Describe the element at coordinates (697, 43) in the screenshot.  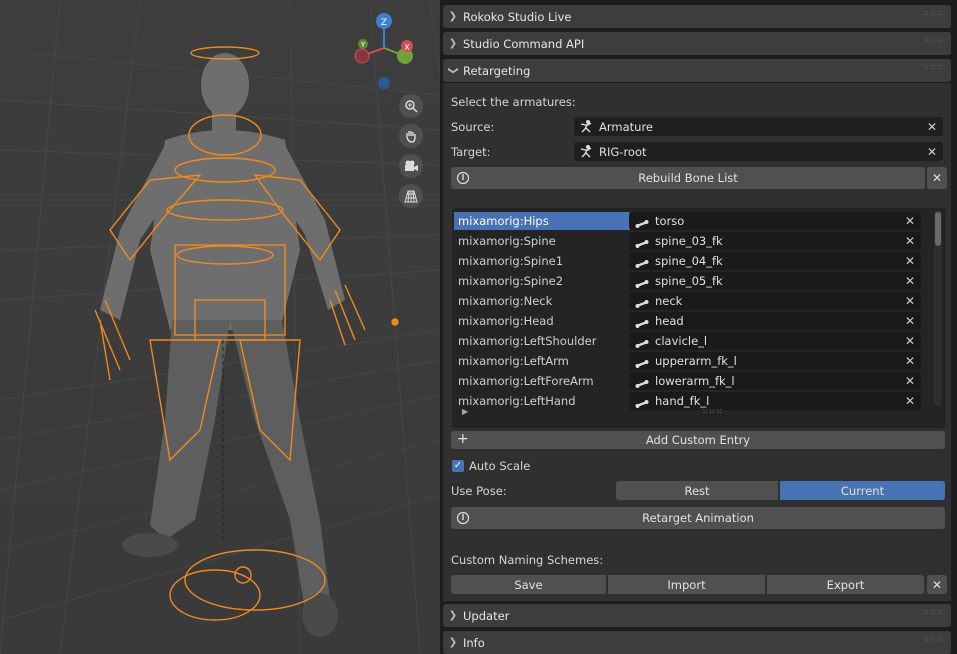
I see `panel-studio-command-api: ❯ Studio Command API ⁙⁙⁙` at that location.